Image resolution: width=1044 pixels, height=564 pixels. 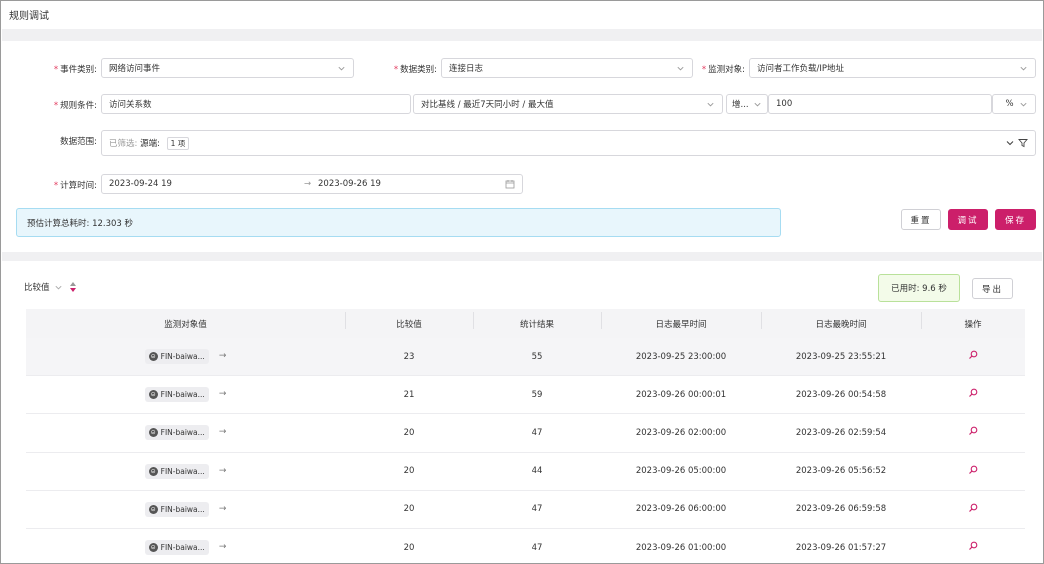 I want to click on sort-field-select: 比较值, so click(x=50, y=287).